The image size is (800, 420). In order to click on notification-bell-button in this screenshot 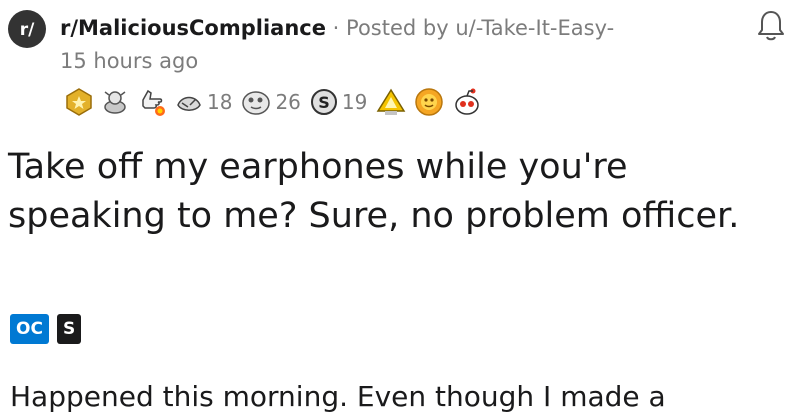, I will do `click(771, 28)`.